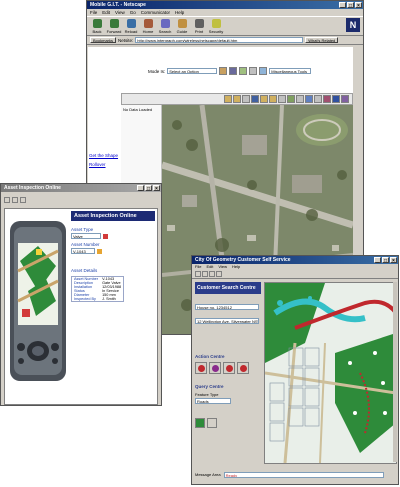  Describe the element at coordinates (120, 12) in the screenshot. I see `browser-menu-item: View` at that location.